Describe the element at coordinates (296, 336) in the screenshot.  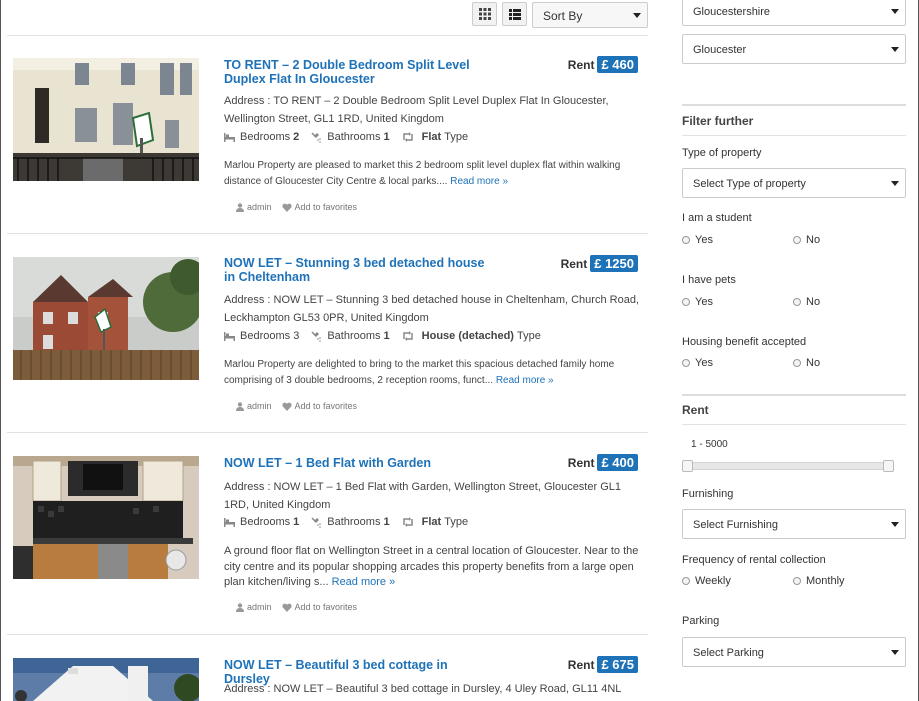
I see `bedrooms-value: 3` at that location.